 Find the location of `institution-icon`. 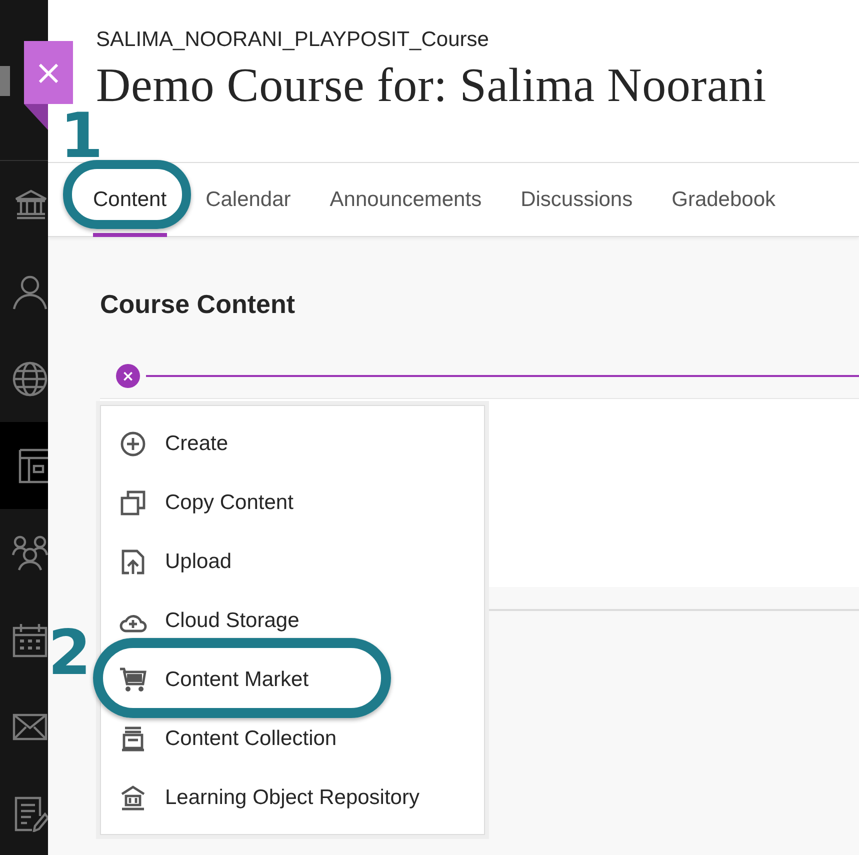

institution-icon is located at coordinates (31, 204).